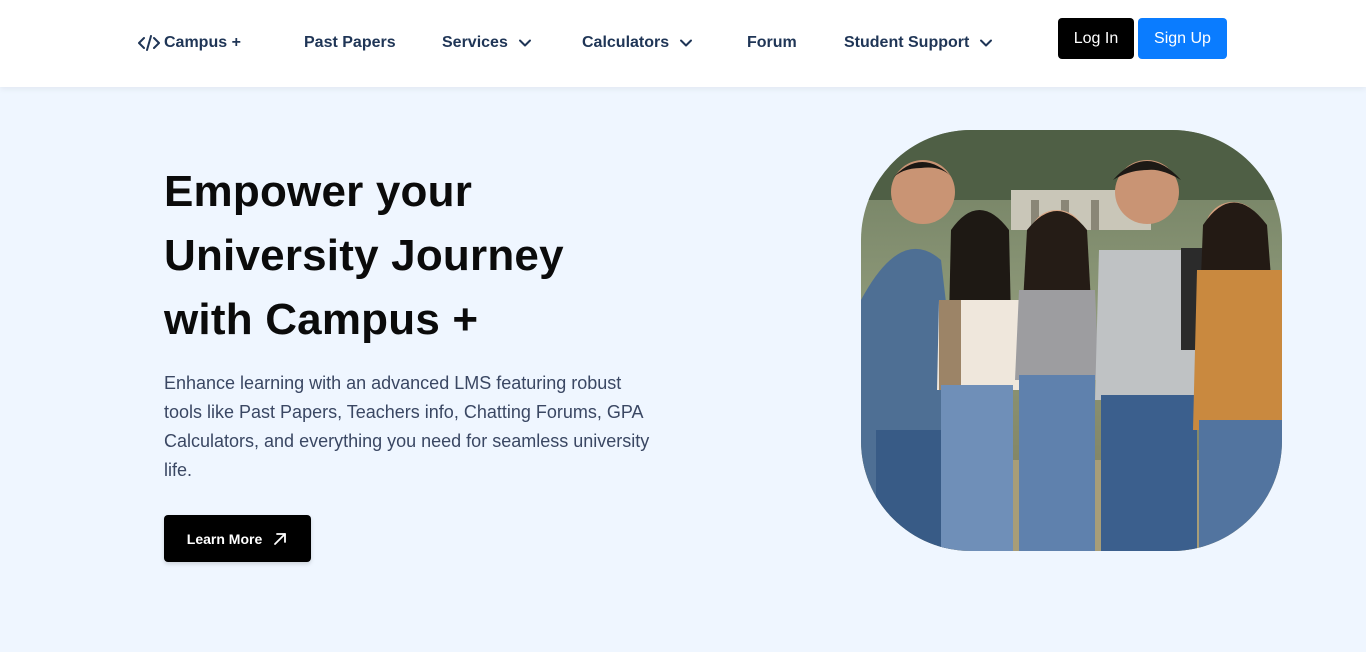  I want to click on brand-name: Campus +, so click(202, 42).